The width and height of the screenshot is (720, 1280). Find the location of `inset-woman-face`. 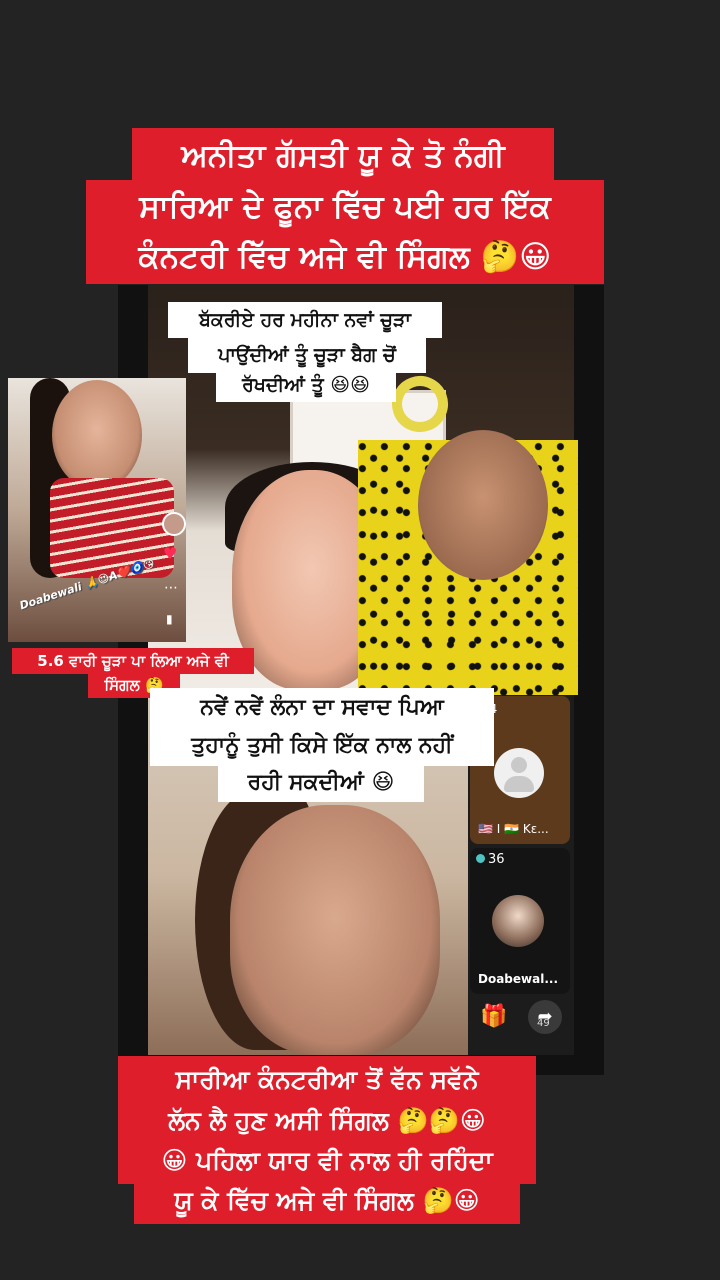

inset-woman-face is located at coordinates (97, 435).